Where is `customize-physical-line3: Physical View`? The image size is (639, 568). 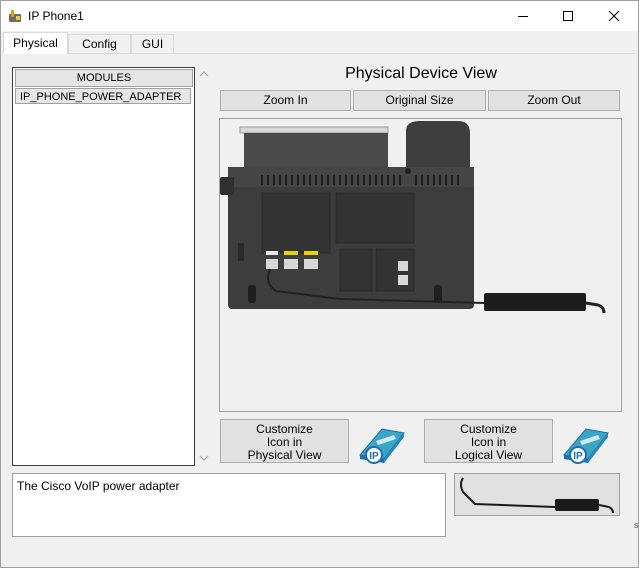
customize-physical-line3: Physical View is located at coordinates (284, 455).